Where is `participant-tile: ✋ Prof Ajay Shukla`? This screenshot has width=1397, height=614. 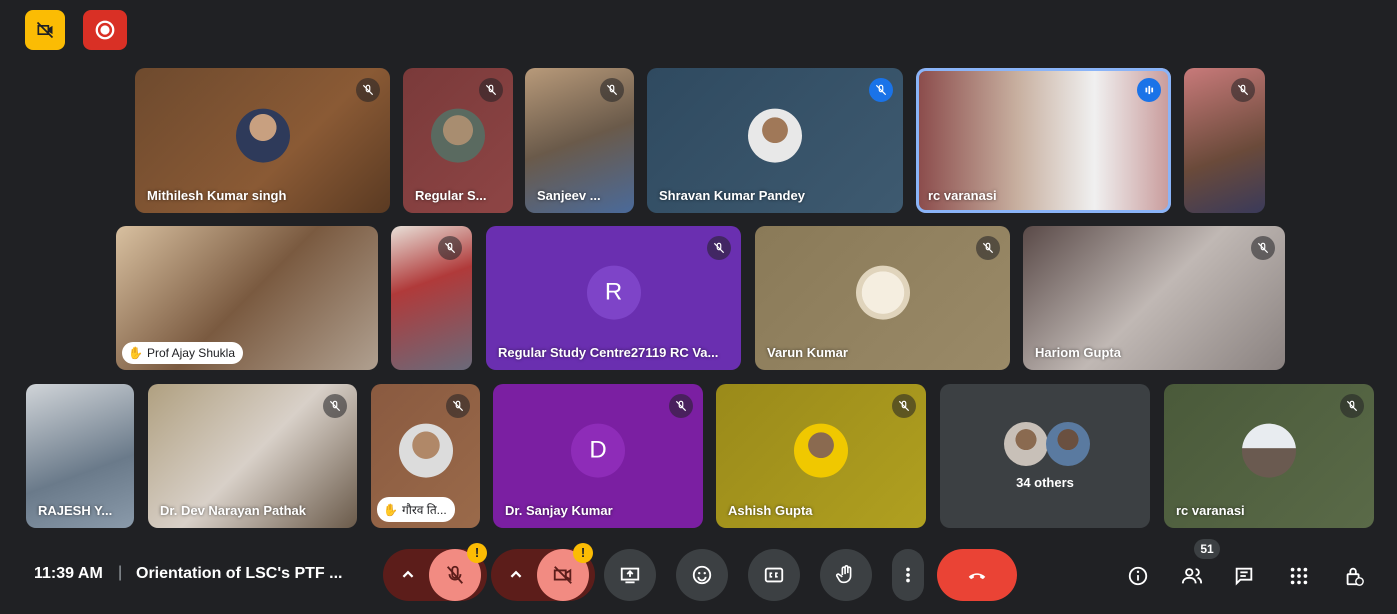
participant-tile: ✋ Prof Ajay Shukla is located at coordinates (247, 298).